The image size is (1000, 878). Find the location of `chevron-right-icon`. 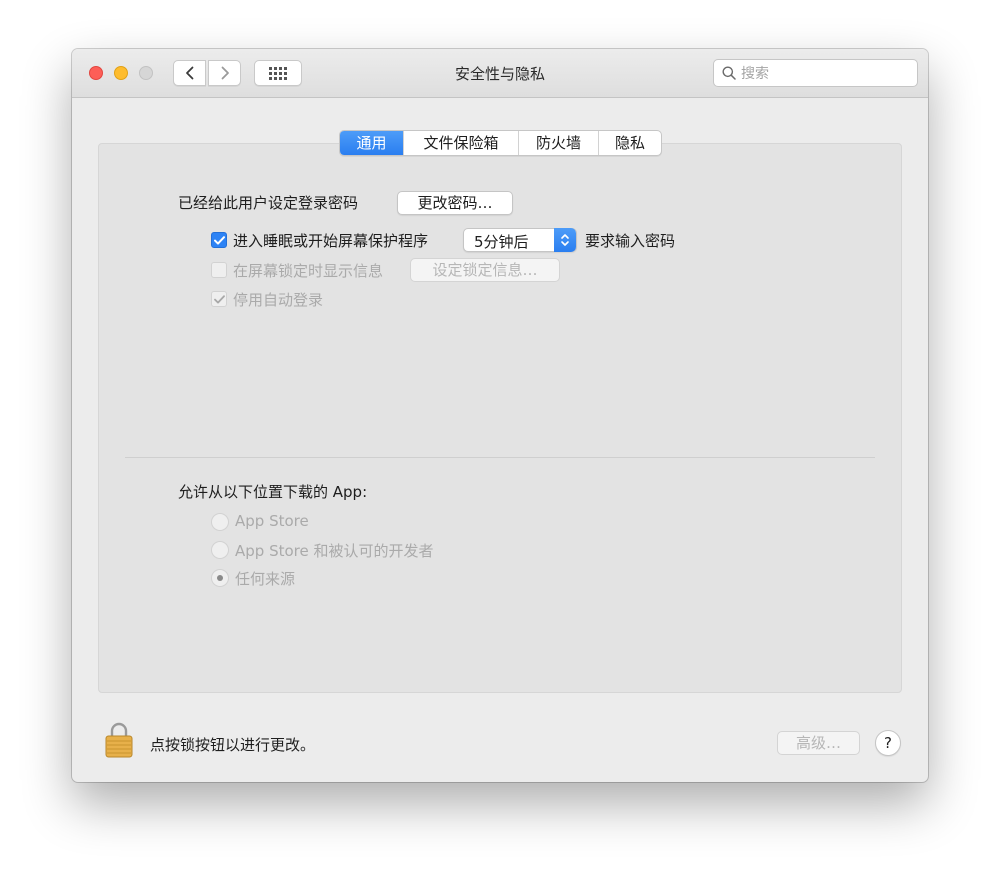

chevron-right-icon is located at coordinates (225, 73).